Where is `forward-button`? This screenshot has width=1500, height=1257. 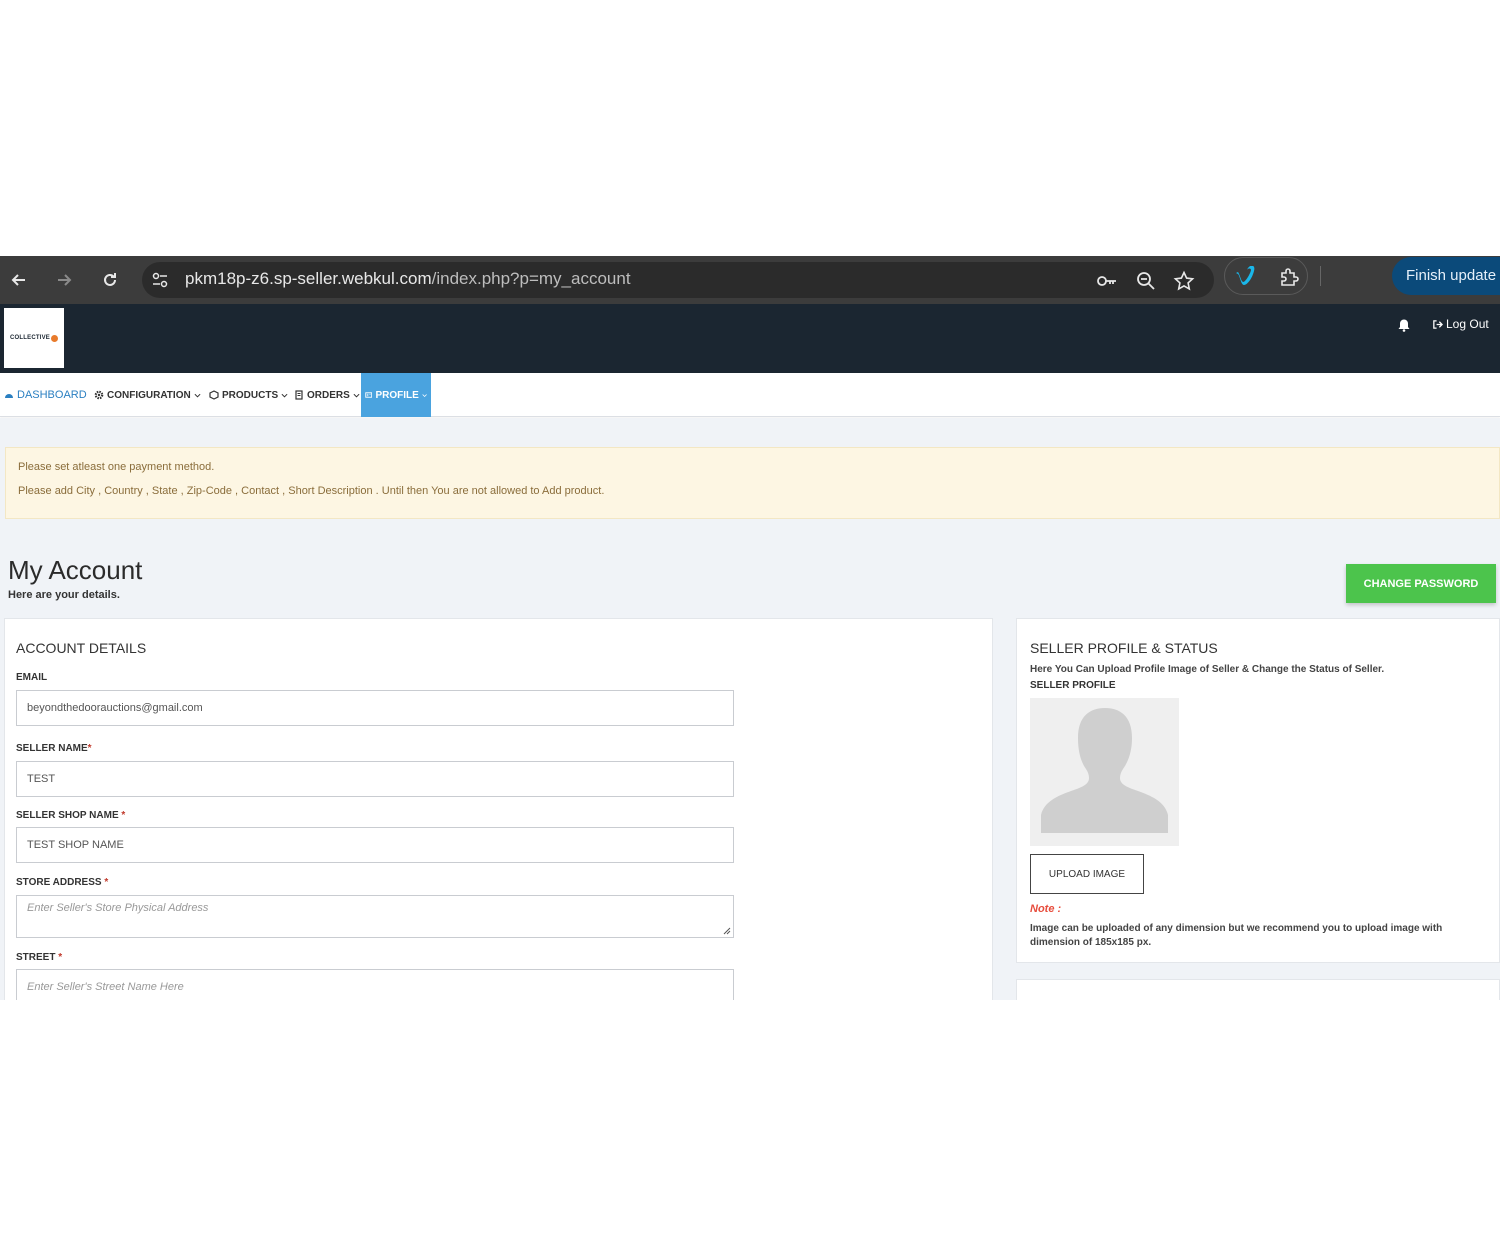
forward-button is located at coordinates (64, 280).